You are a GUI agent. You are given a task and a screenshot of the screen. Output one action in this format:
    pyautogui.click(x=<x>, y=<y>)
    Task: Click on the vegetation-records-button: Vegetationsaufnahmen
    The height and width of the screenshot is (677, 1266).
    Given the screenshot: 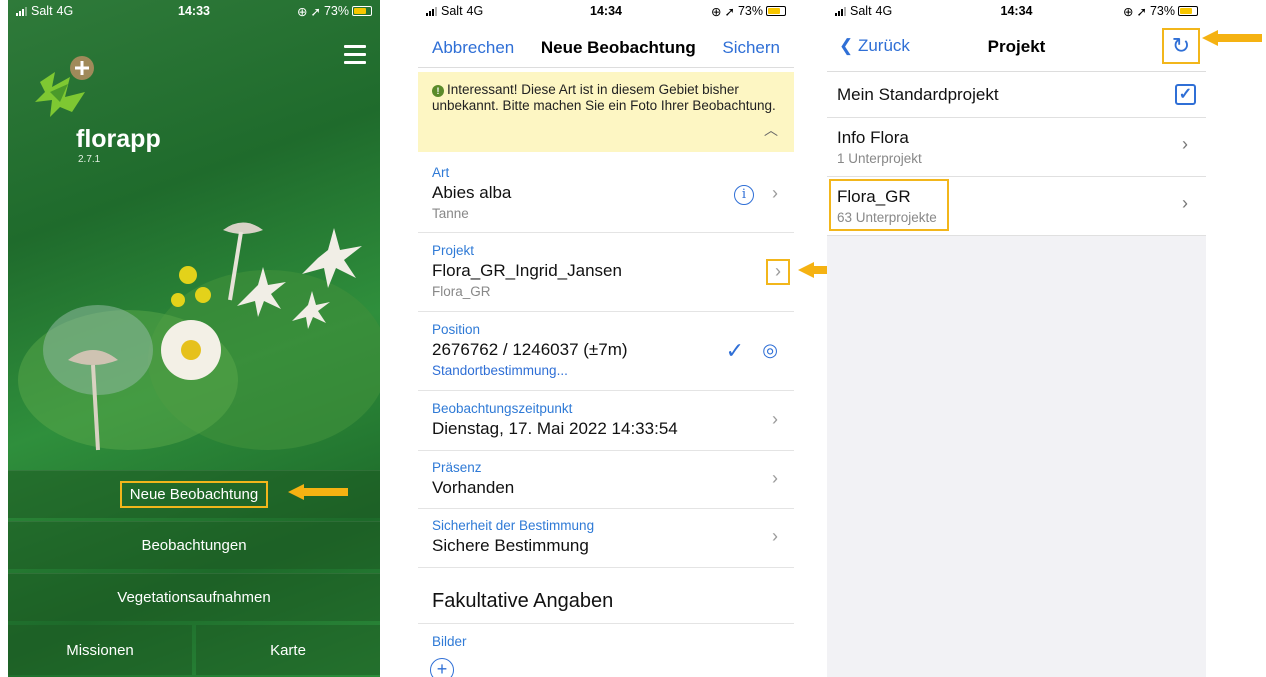 What is the action you would take?
    pyautogui.click(x=194, y=597)
    